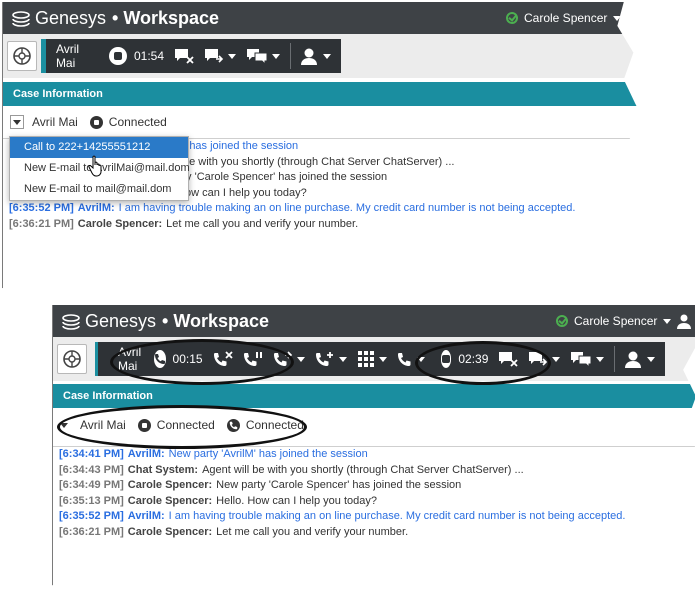 The width and height of the screenshot is (695, 600). I want to click on transfer-call-icon, so click(282, 358).